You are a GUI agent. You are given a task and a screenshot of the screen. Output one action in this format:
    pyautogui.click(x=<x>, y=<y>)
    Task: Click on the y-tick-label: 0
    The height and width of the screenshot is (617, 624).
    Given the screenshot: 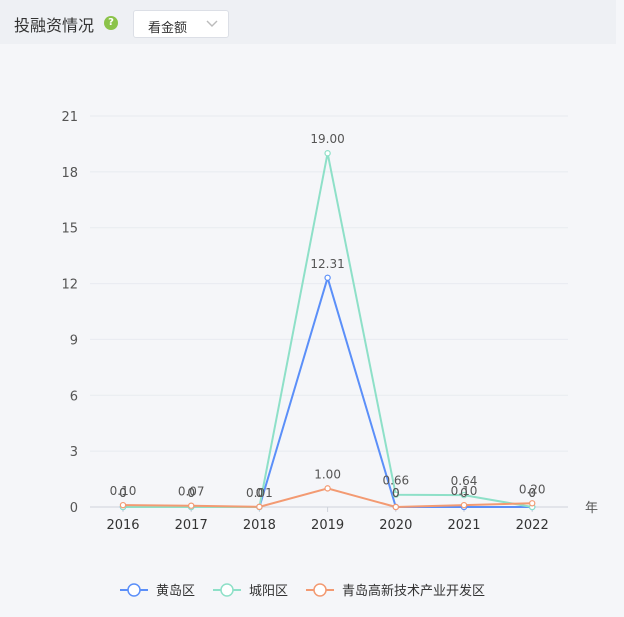 What is the action you would take?
    pyautogui.click(x=74, y=508)
    